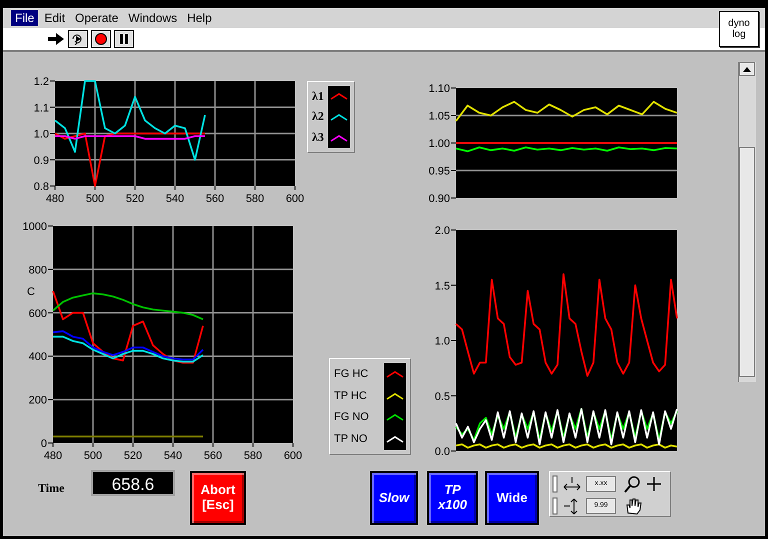 This screenshot has width=768, height=539. Describe the element at coordinates (747, 222) in the screenshot. I see `scrollbar` at that location.